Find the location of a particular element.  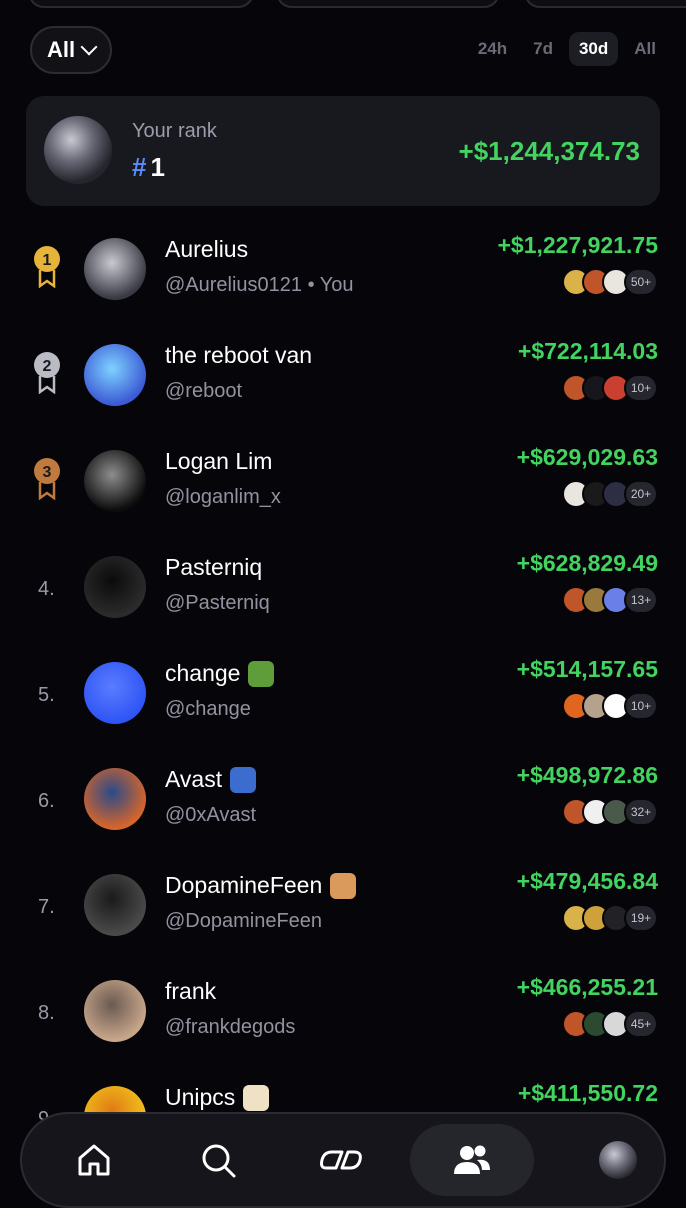

user-handle: @change is located at coordinates (208, 709).